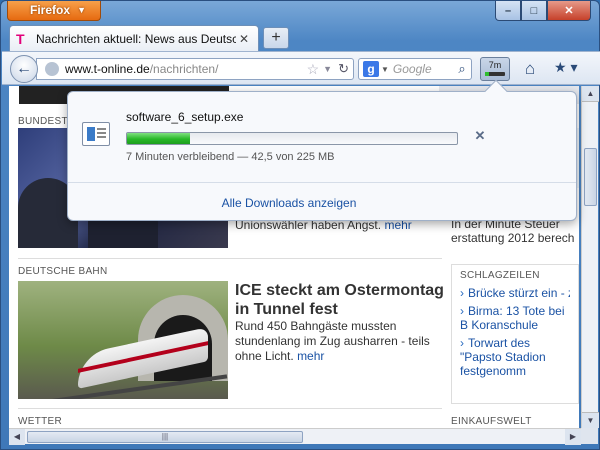 The height and width of the screenshot is (450, 600). What do you see at coordinates (276, 38) in the screenshot?
I see `new-tab-button: +` at bounding box center [276, 38].